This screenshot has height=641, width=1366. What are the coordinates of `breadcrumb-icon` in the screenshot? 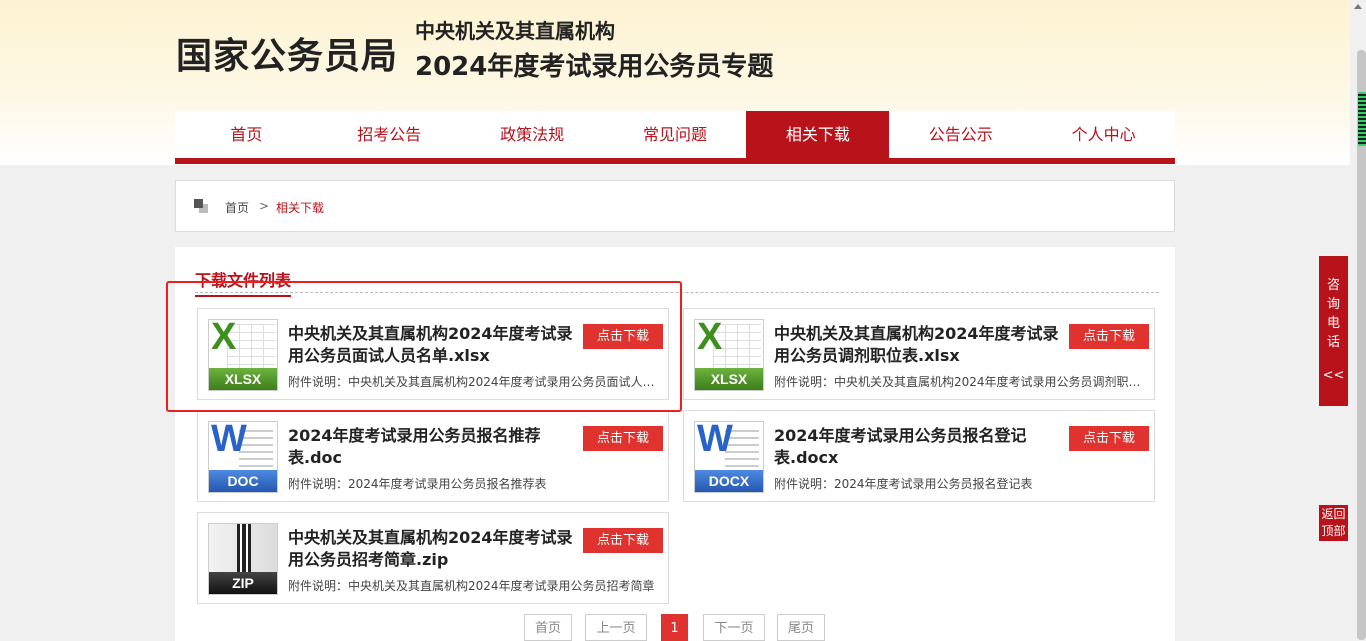 It's located at (201, 206).